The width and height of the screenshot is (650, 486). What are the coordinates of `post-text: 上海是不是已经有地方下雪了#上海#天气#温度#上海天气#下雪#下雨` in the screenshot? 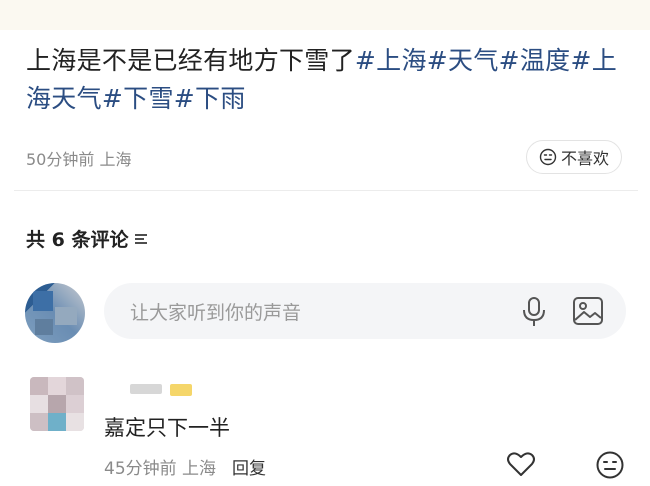 It's located at (326, 80).